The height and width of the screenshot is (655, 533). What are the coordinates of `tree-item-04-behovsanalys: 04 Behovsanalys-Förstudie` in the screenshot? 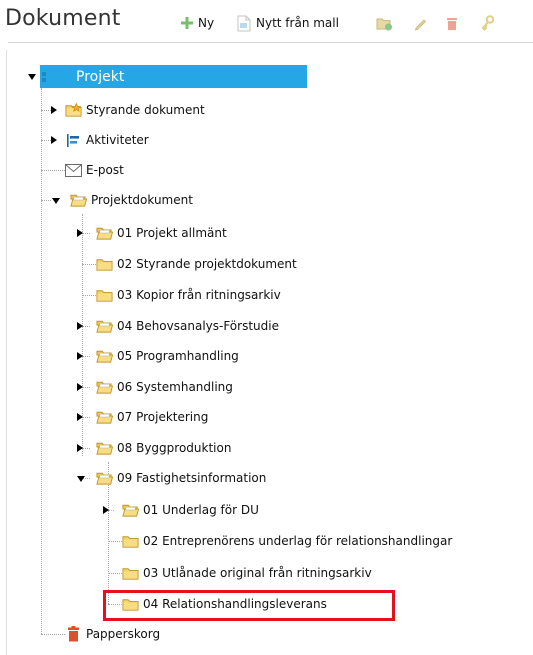 It's located at (187, 326).